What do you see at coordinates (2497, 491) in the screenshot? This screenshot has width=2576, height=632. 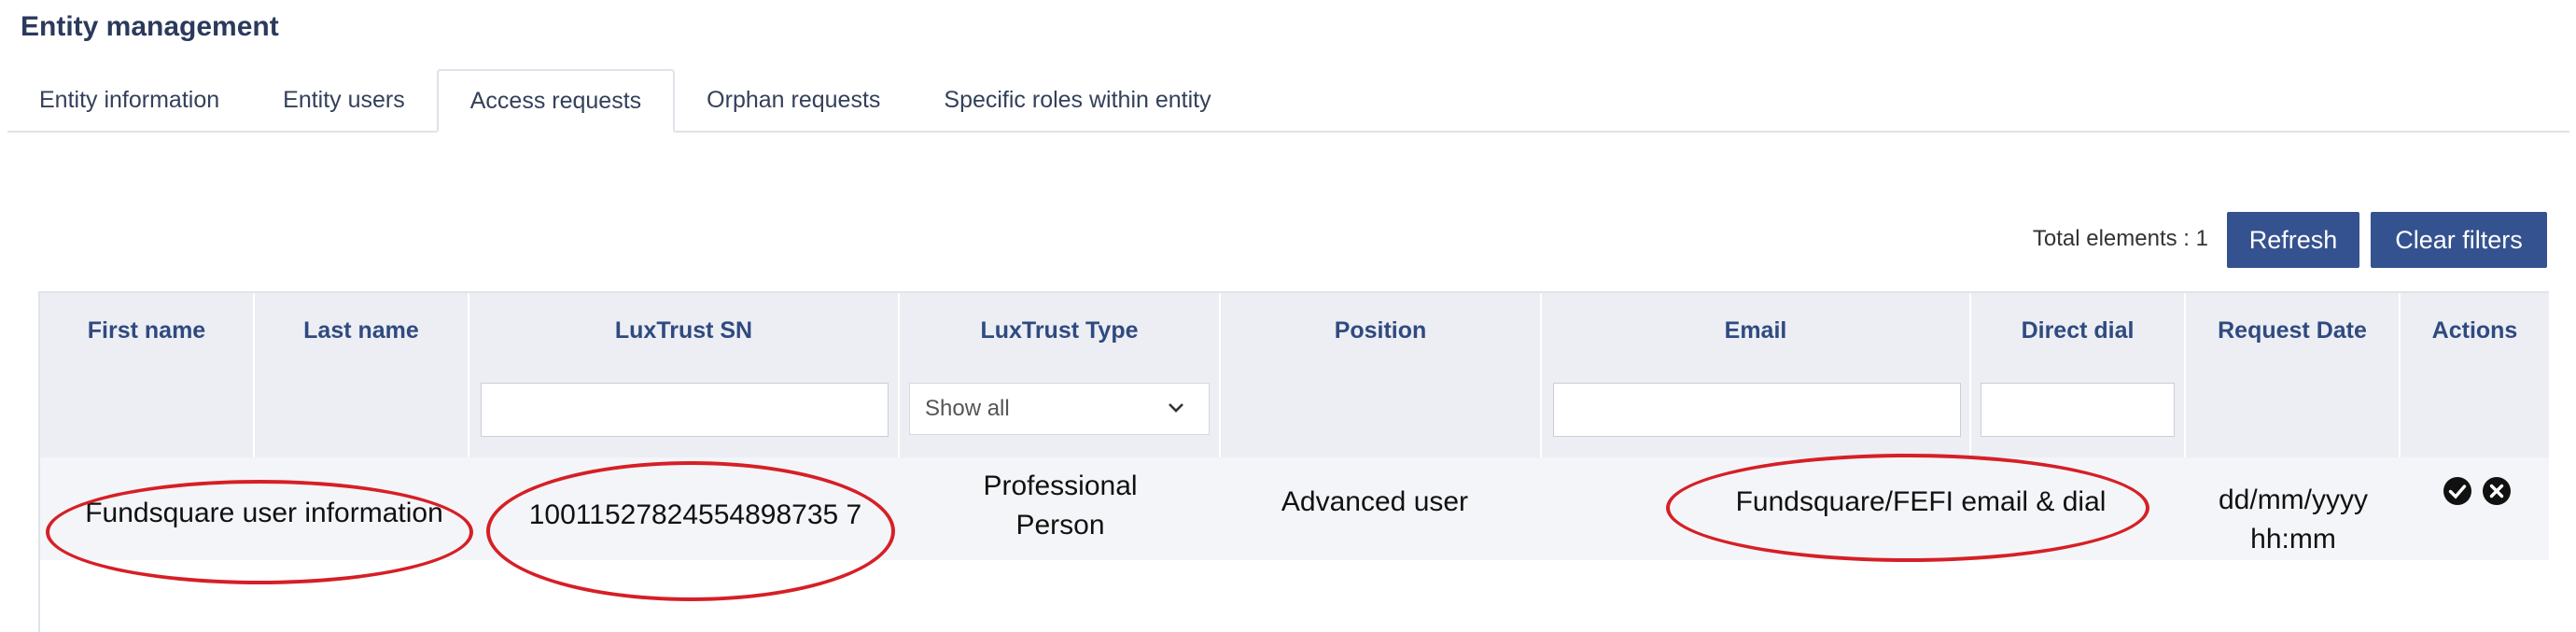 I see `x-circle-icon` at bounding box center [2497, 491].